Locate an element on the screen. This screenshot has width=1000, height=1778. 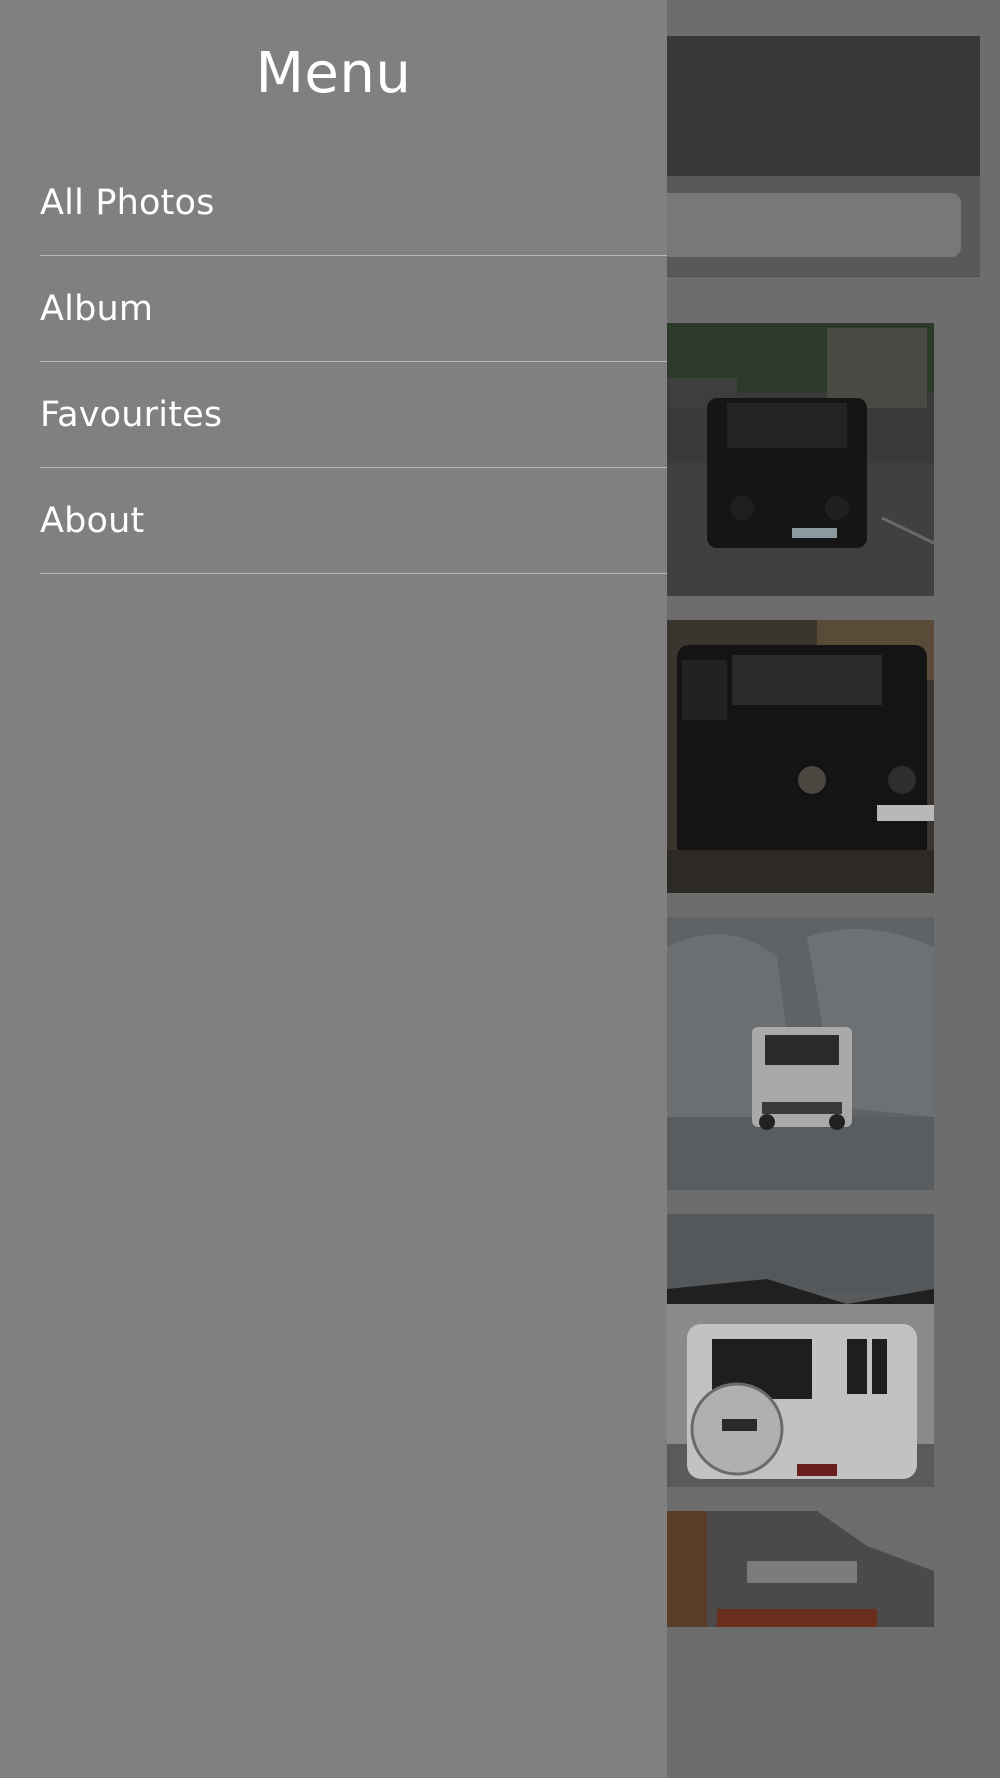
photo-white-suv-snow is located at coordinates (800, 1053).